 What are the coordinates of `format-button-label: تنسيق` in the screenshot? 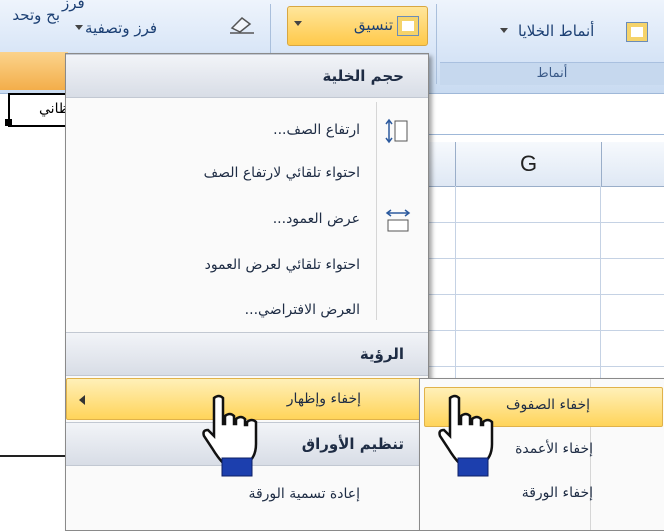 It's located at (373, 25).